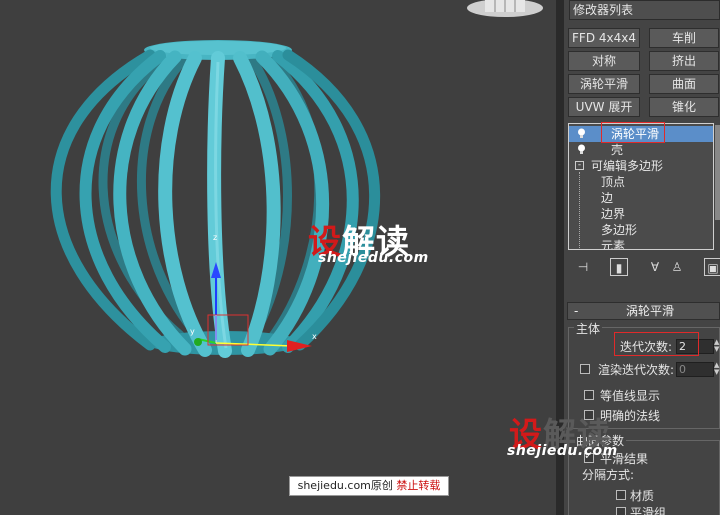  I want to click on highlight-box-stack, so click(633, 132).